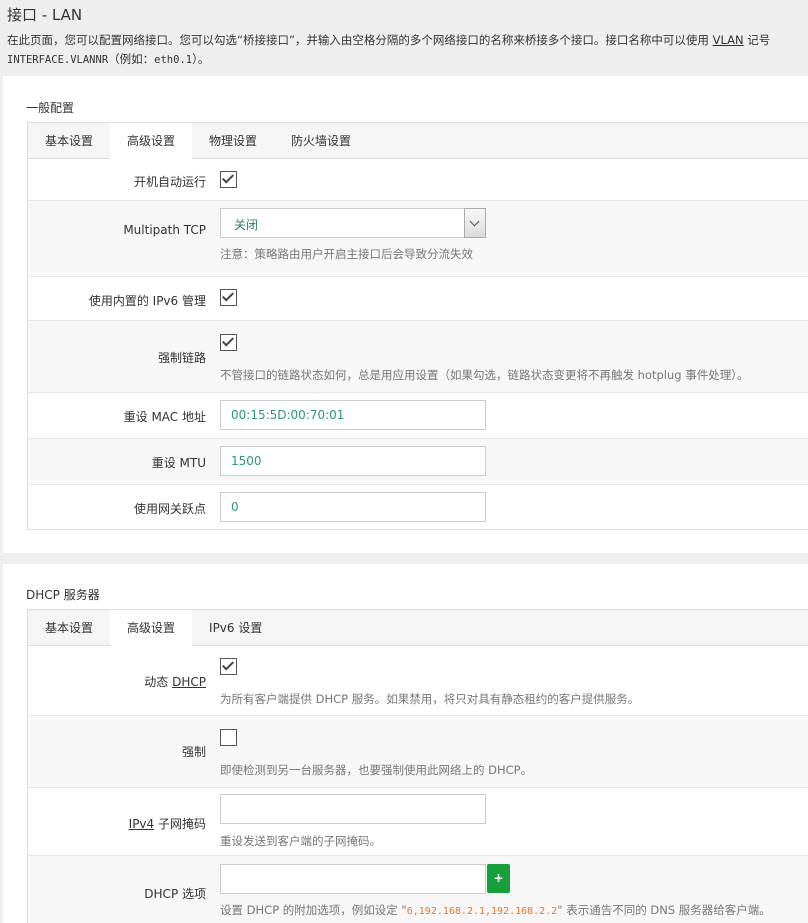  I want to click on force-link-label: 强制链路, so click(181, 358).